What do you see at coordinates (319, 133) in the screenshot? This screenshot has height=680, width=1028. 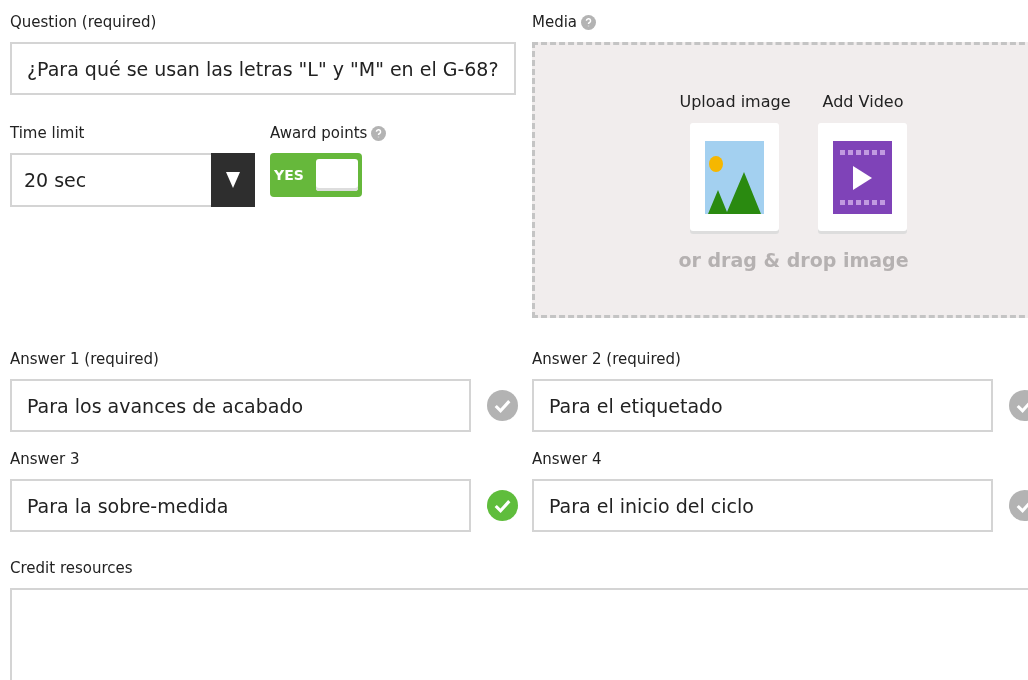 I see `field-label: Award points` at bounding box center [319, 133].